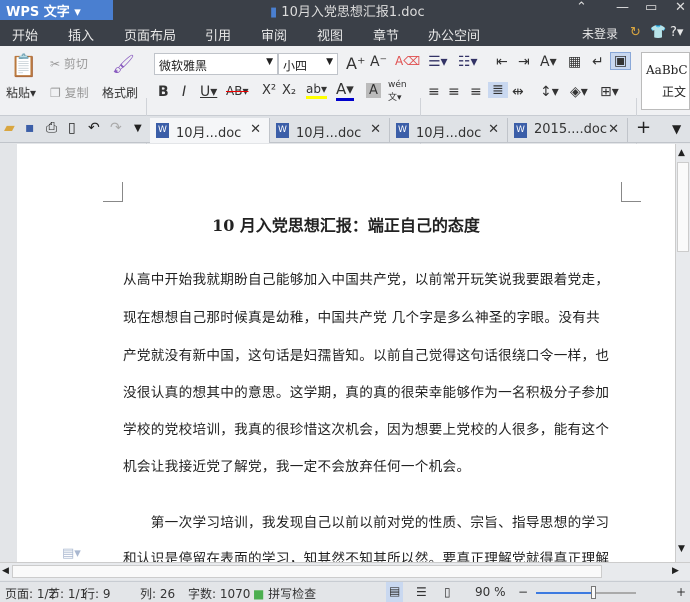 The height and width of the screenshot is (602, 690). Describe the element at coordinates (665, 81) in the screenshot. I see `style-normal: AaBbC 正文` at that location.